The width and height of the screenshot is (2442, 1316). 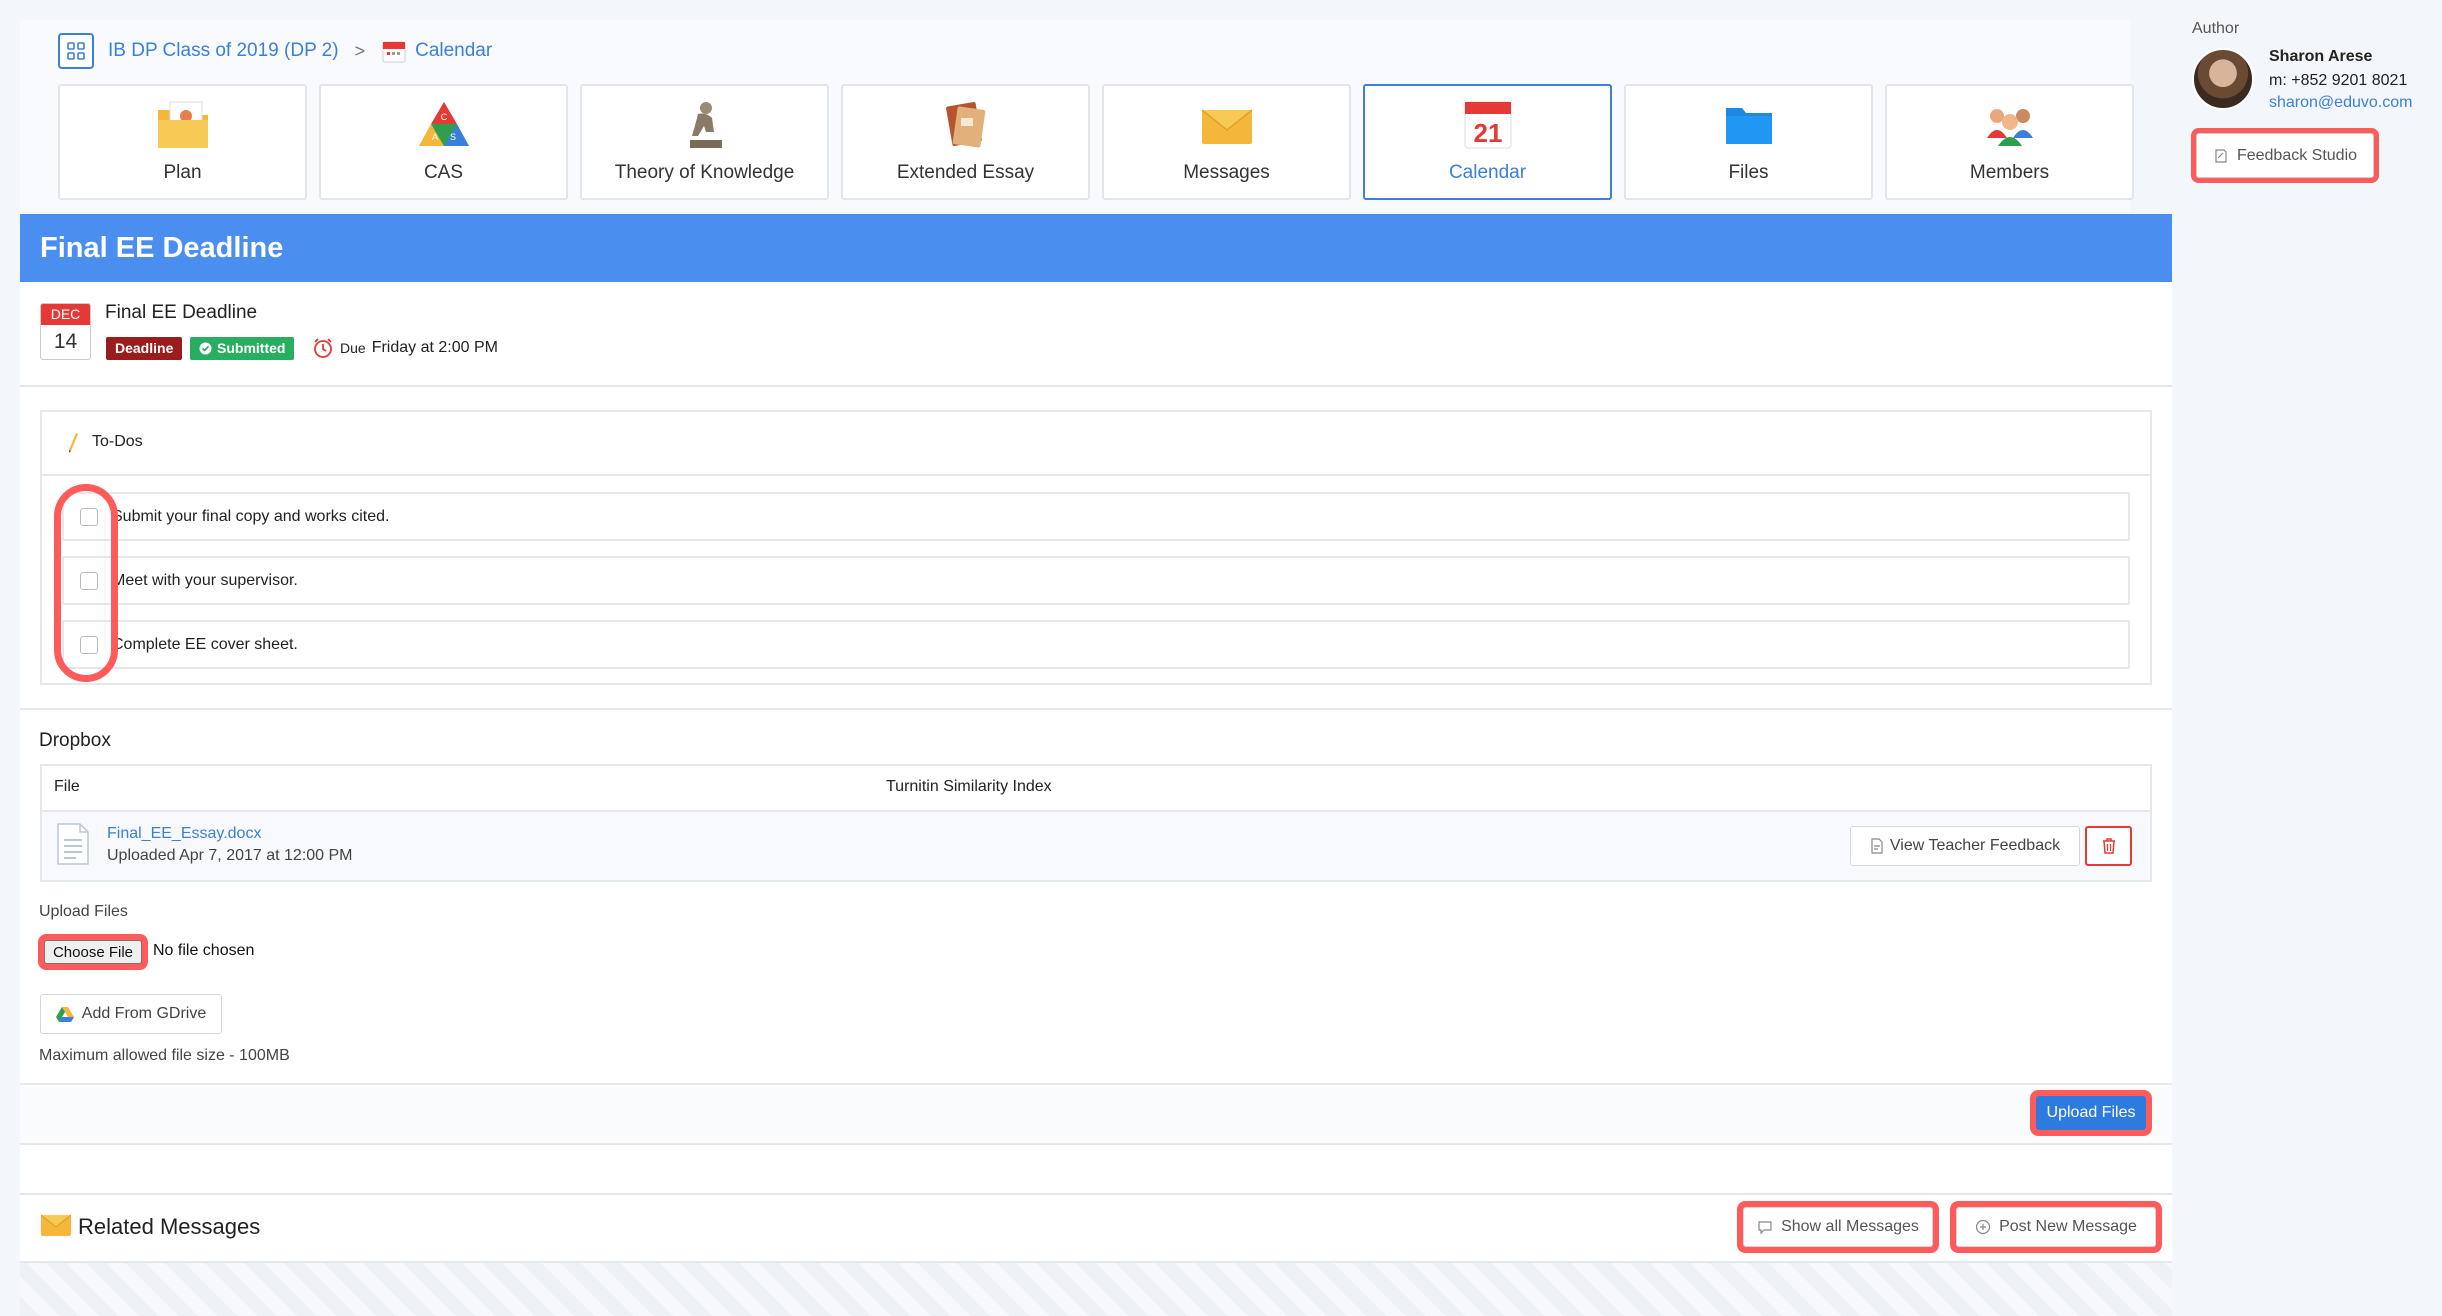 I want to click on feedback-studio-button: Feedback Studio, so click(x=2285, y=155).